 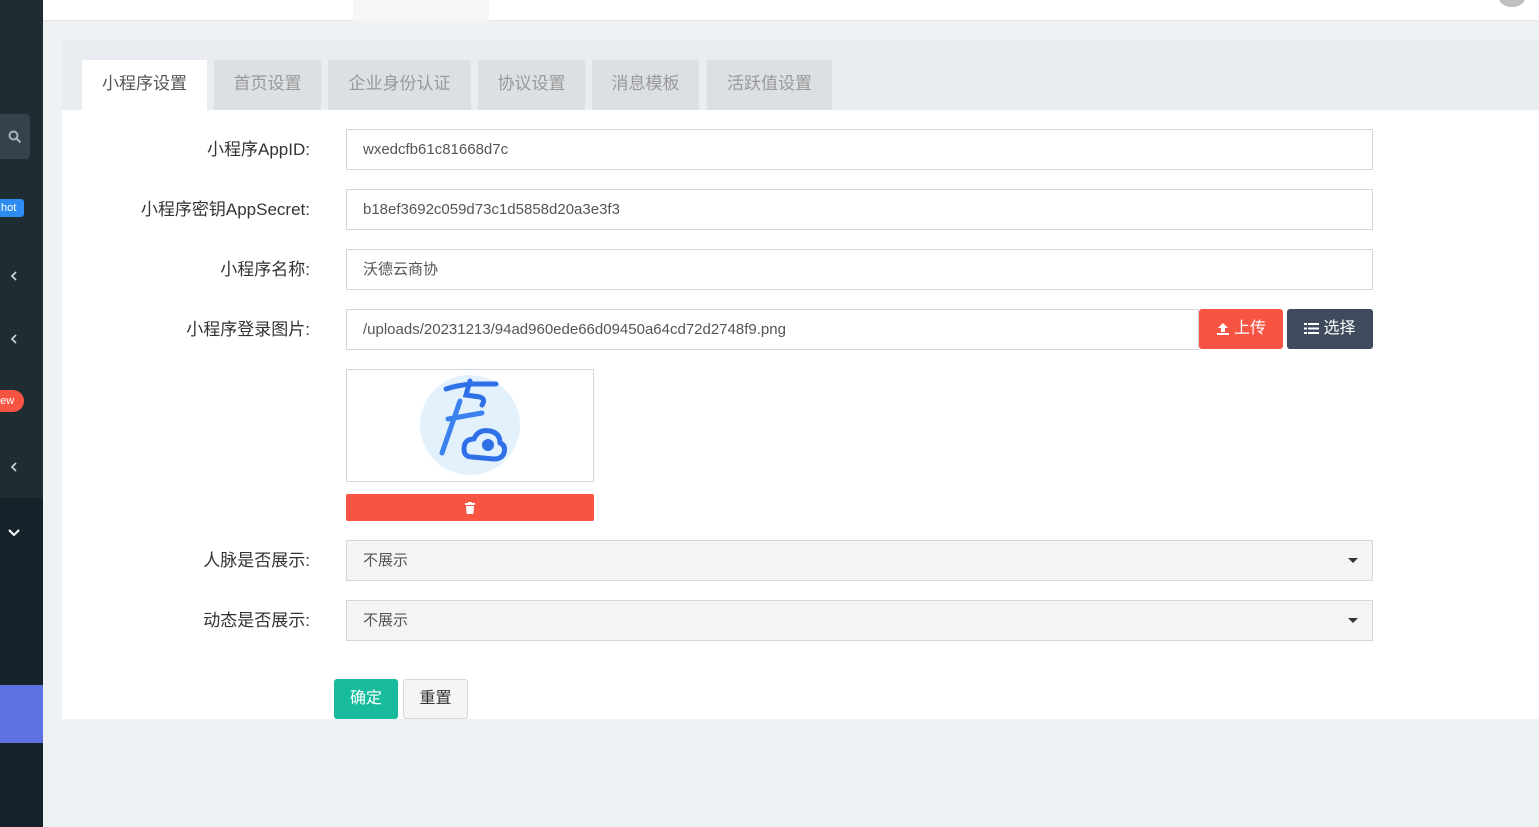 What do you see at coordinates (859, 560) in the screenshot?
I see `contacts-display-select: 不展示` at bounding box center [859, 560].